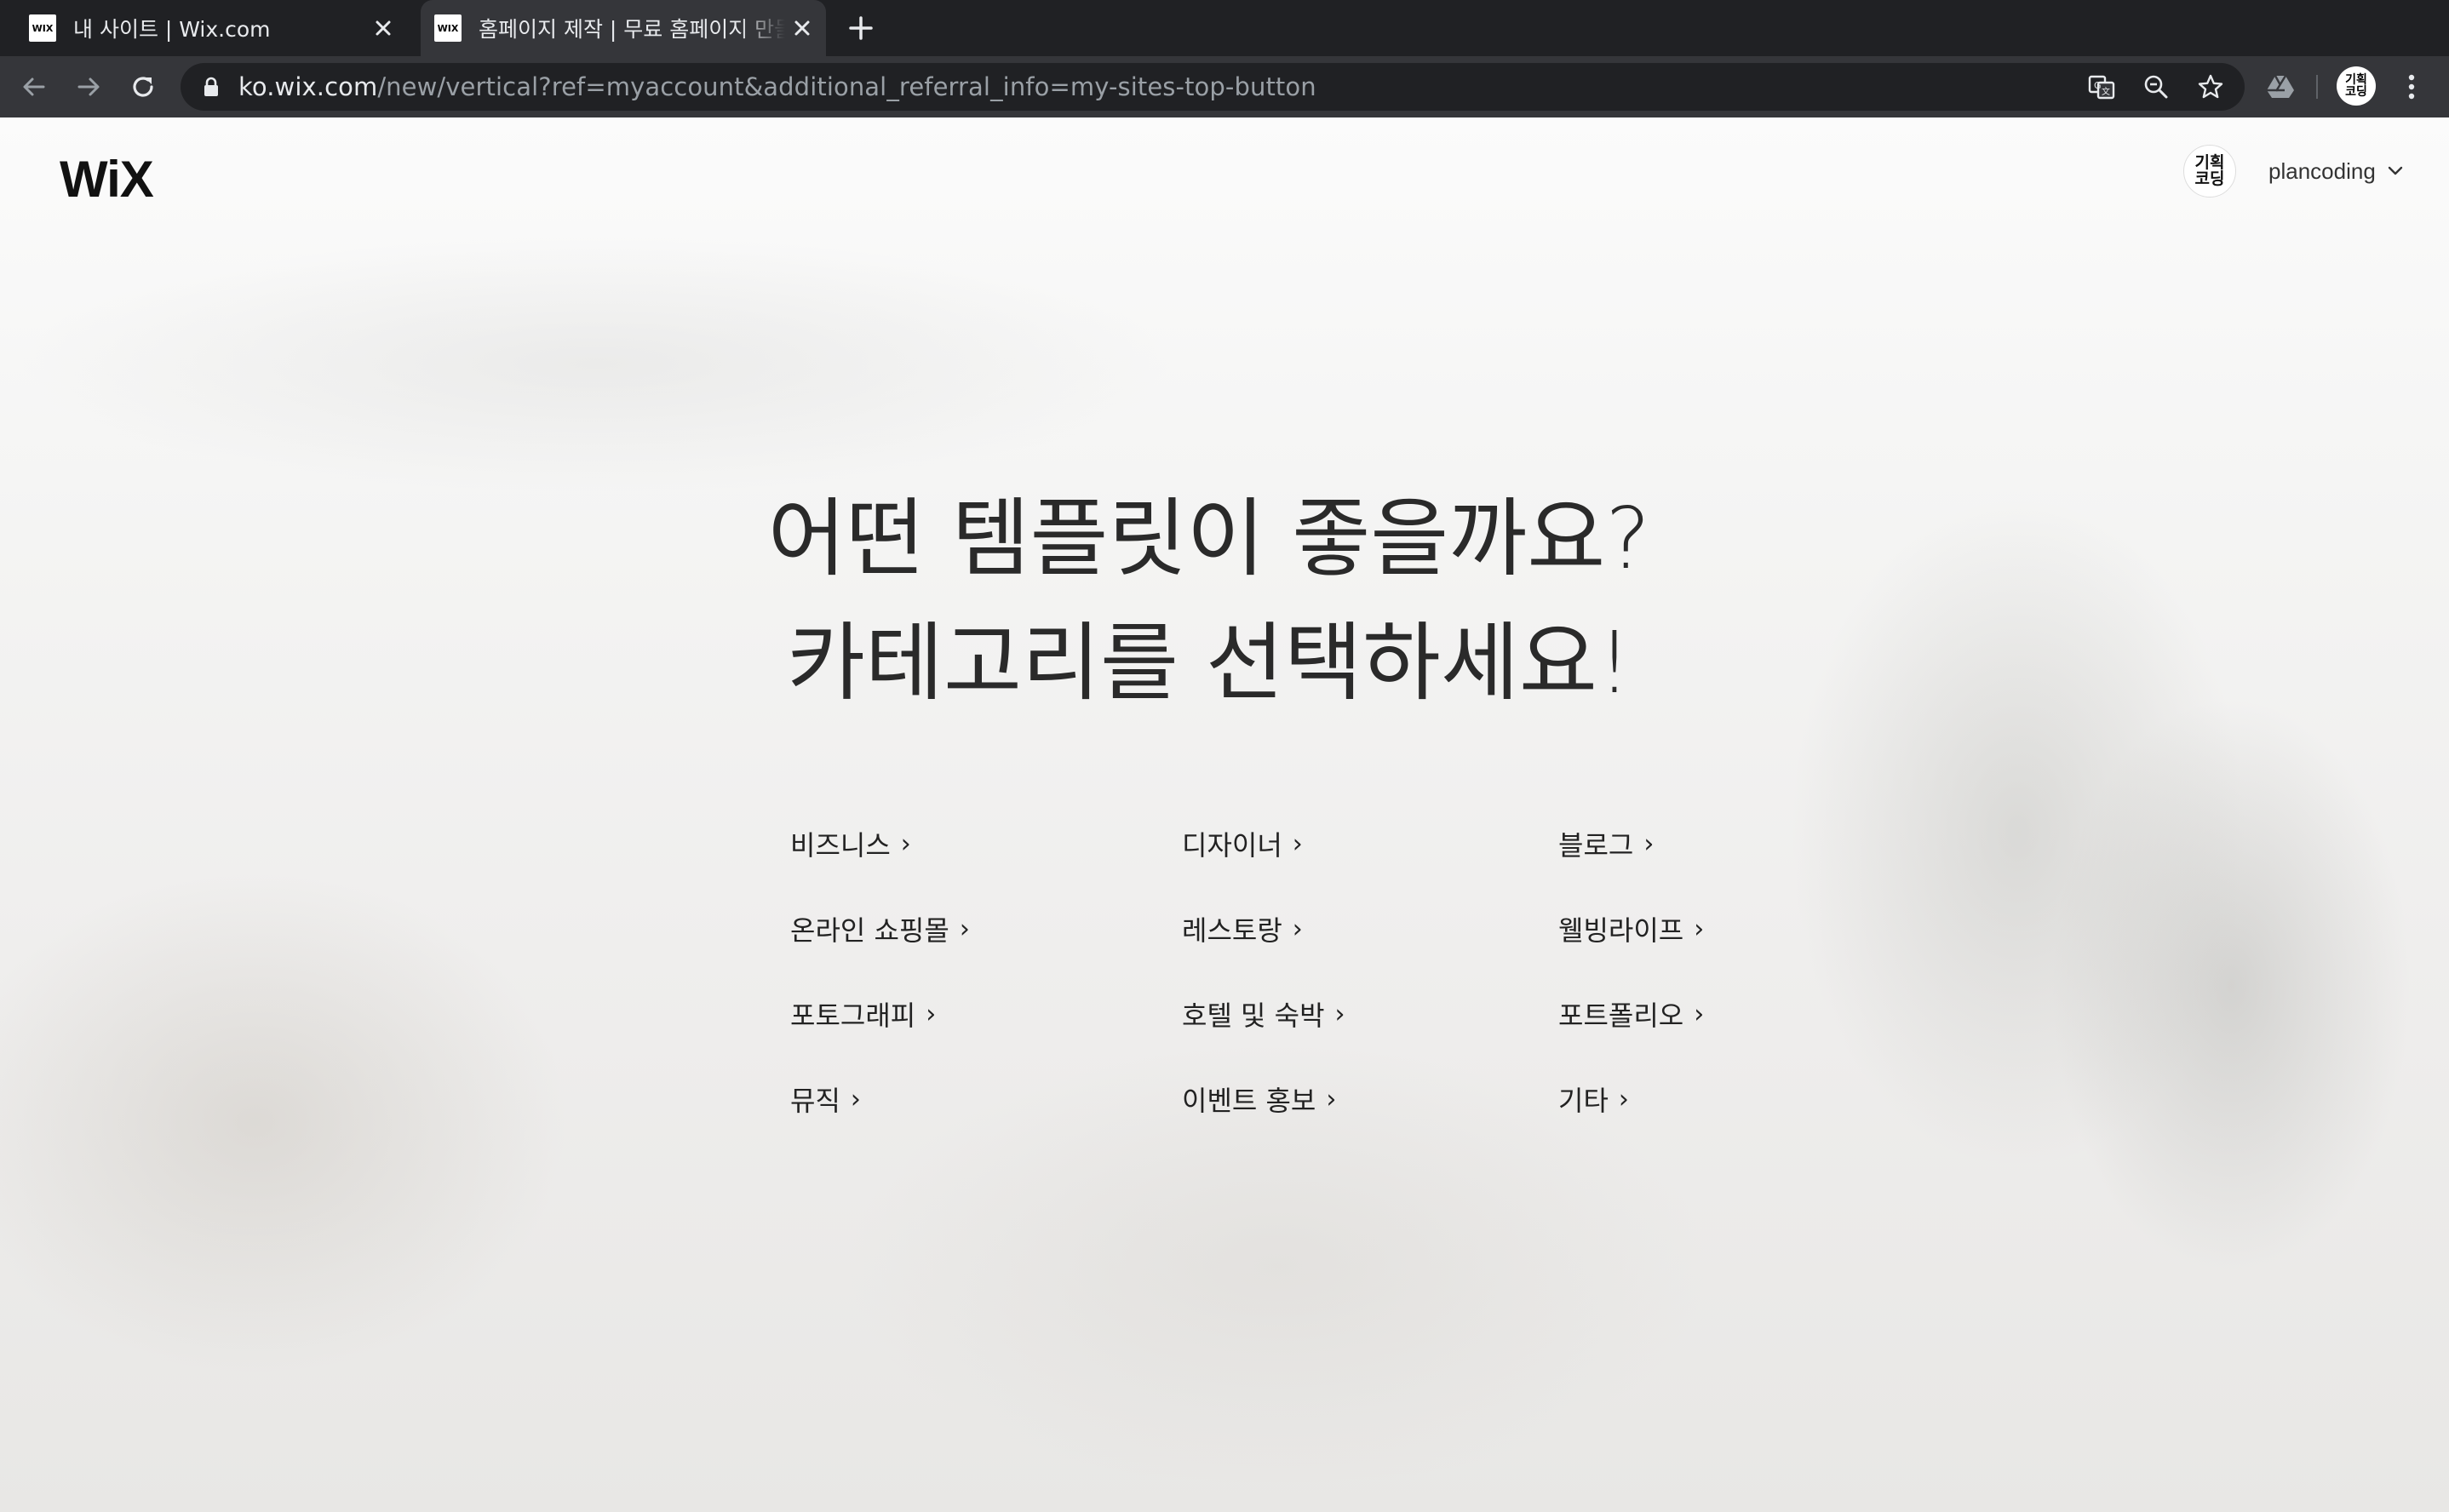  I want to click on reload-button, so click(143, 86).